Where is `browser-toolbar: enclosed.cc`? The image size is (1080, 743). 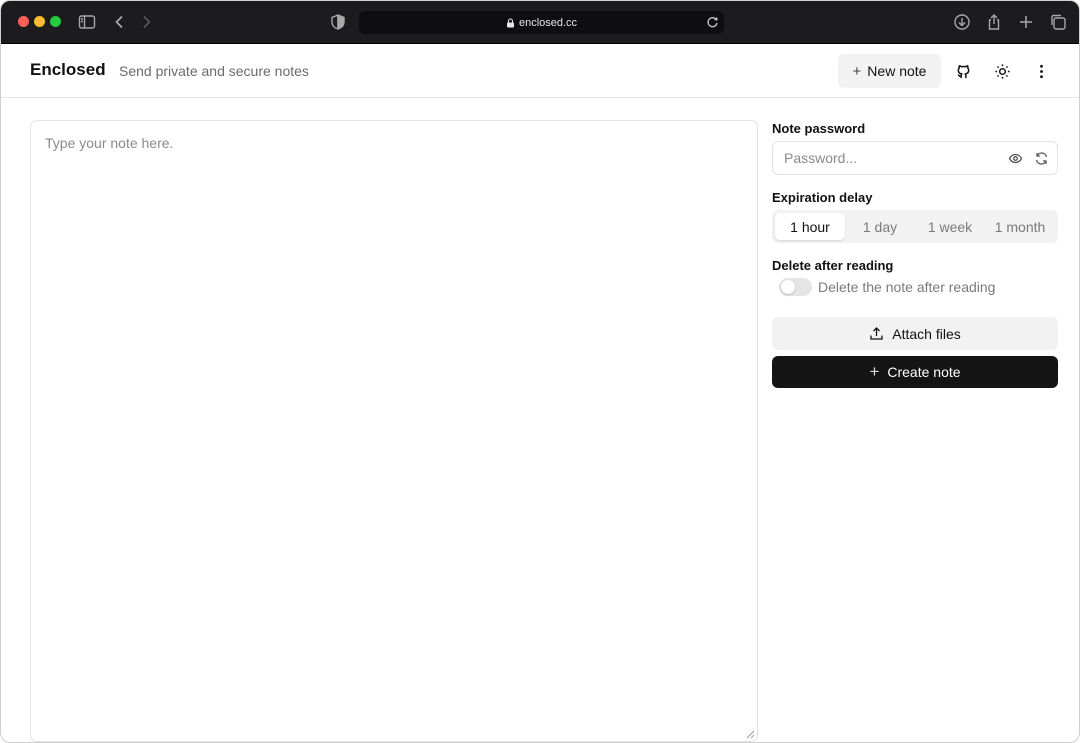
browser-toolbar: enclosed.cc is located at coordinates (540, 22).